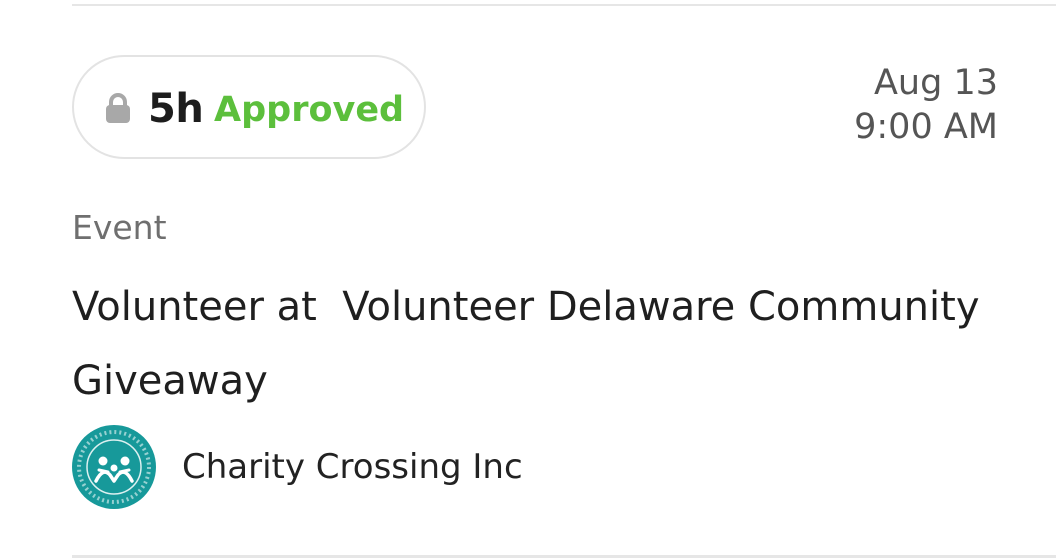 This screenshot has width=1056, height=559. Describe the element at coordinates (118, 108) in the screenshot. I see `lock-icon` at that location.